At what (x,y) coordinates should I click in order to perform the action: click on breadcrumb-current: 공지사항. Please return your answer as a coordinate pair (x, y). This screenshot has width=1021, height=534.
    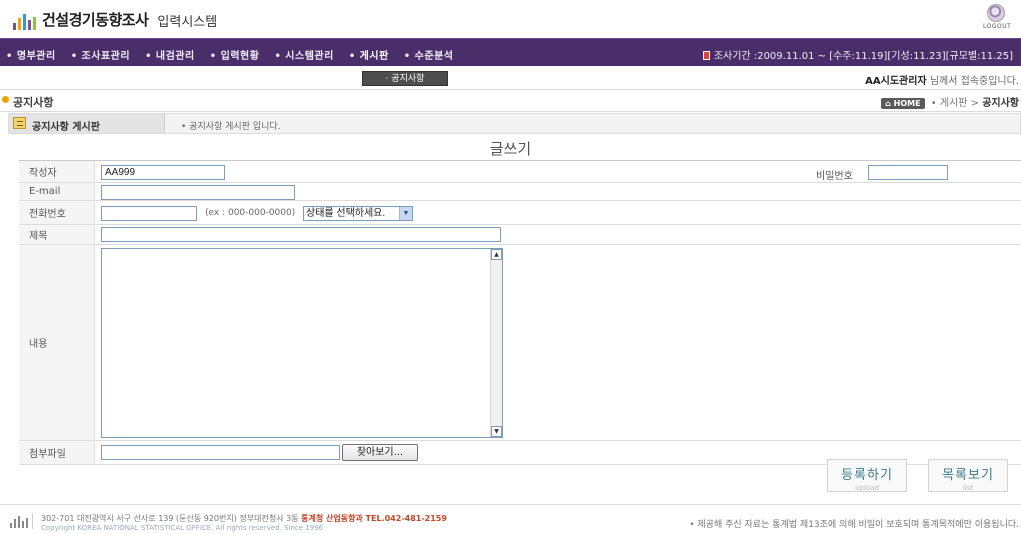
    Looking at the image, I should click on (1000, 103).